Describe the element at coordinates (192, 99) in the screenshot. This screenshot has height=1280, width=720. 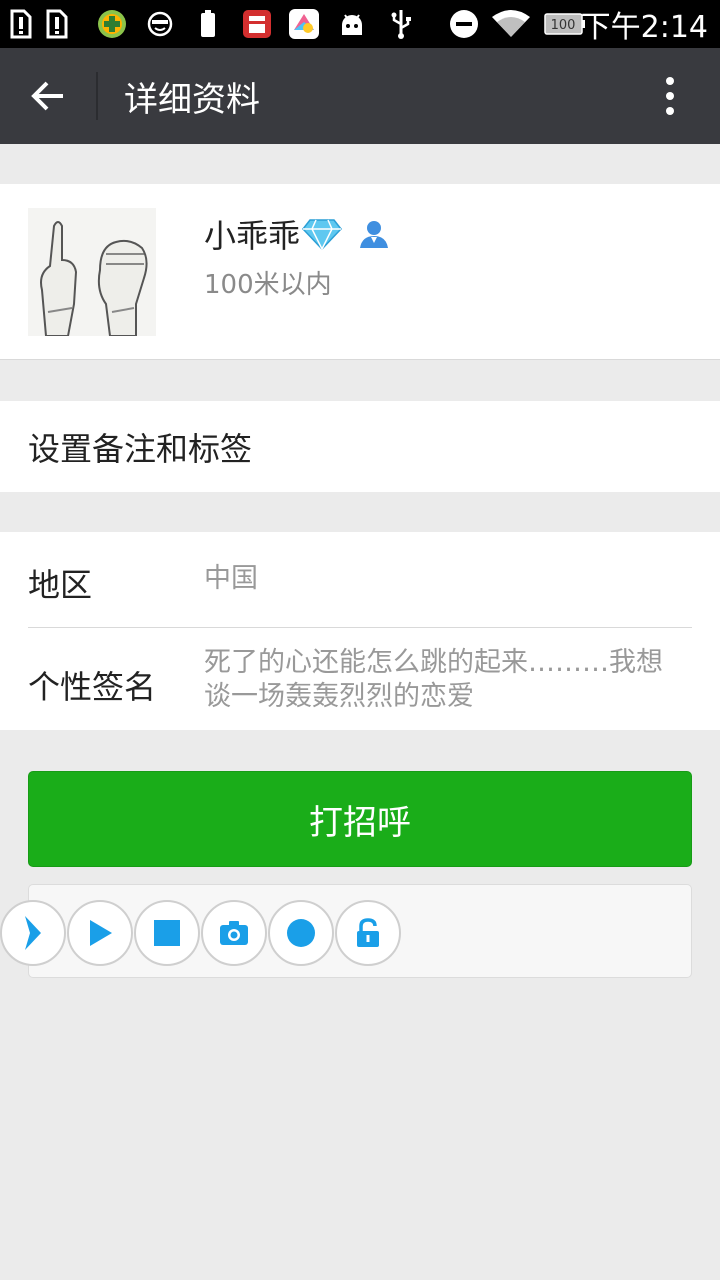
I see `page-title: 详细资料` at that location.